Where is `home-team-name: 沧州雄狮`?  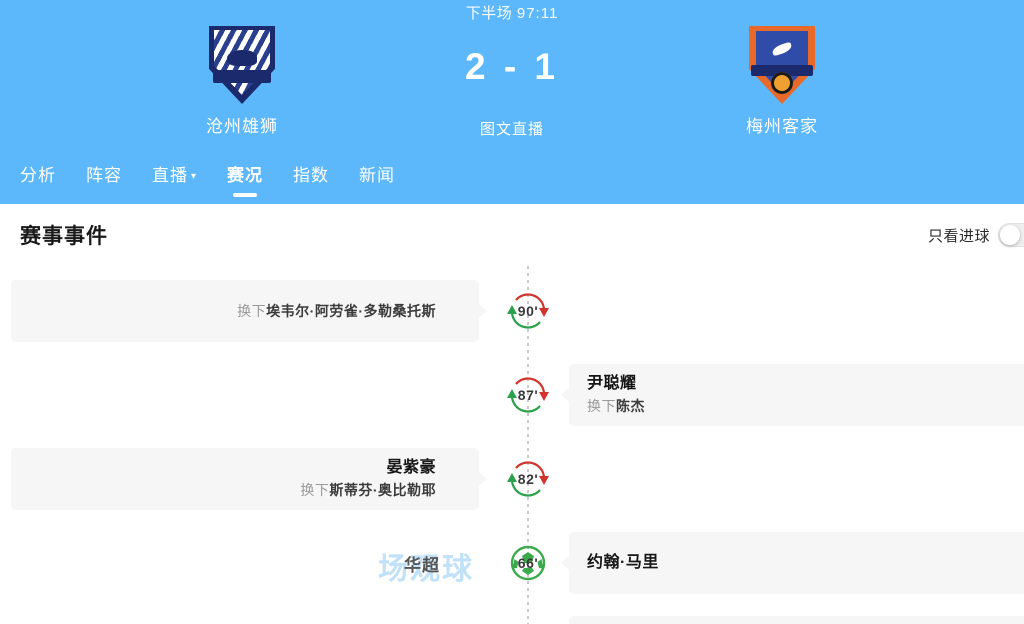 home-team-name: 沧州雄狮 is located at coordinates (242, 126).